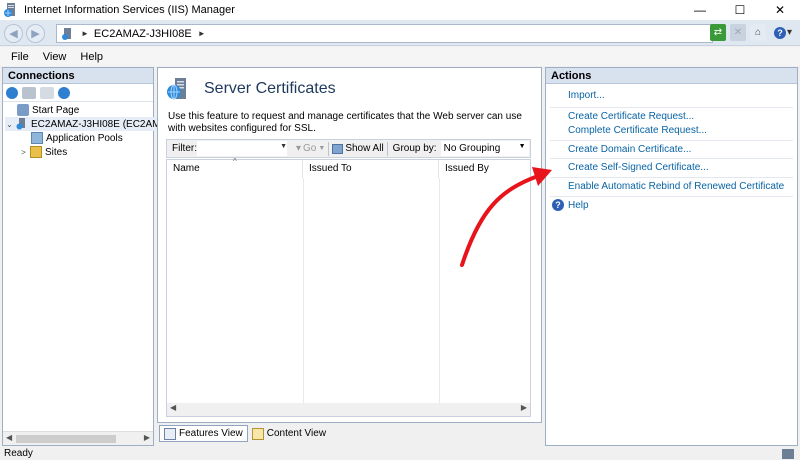 The image size is (800, 460). I want to click on menu-file: File, so click(20, 57).